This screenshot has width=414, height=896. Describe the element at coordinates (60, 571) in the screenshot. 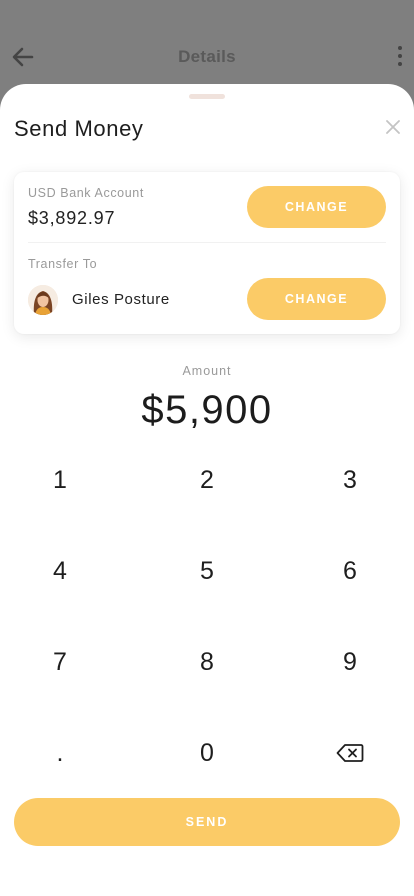

I see `keypad-key-4: 4` at that location.